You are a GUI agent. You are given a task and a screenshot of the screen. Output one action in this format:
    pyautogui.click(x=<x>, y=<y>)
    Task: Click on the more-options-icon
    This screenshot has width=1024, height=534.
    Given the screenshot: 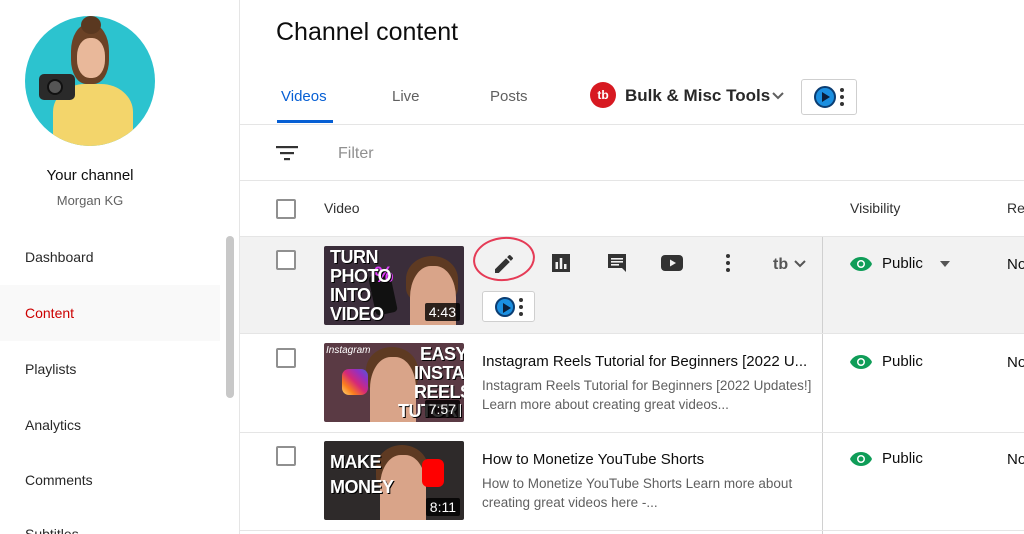 What is the action you would take?
    pyautogui.click(x=728, y=263)
    